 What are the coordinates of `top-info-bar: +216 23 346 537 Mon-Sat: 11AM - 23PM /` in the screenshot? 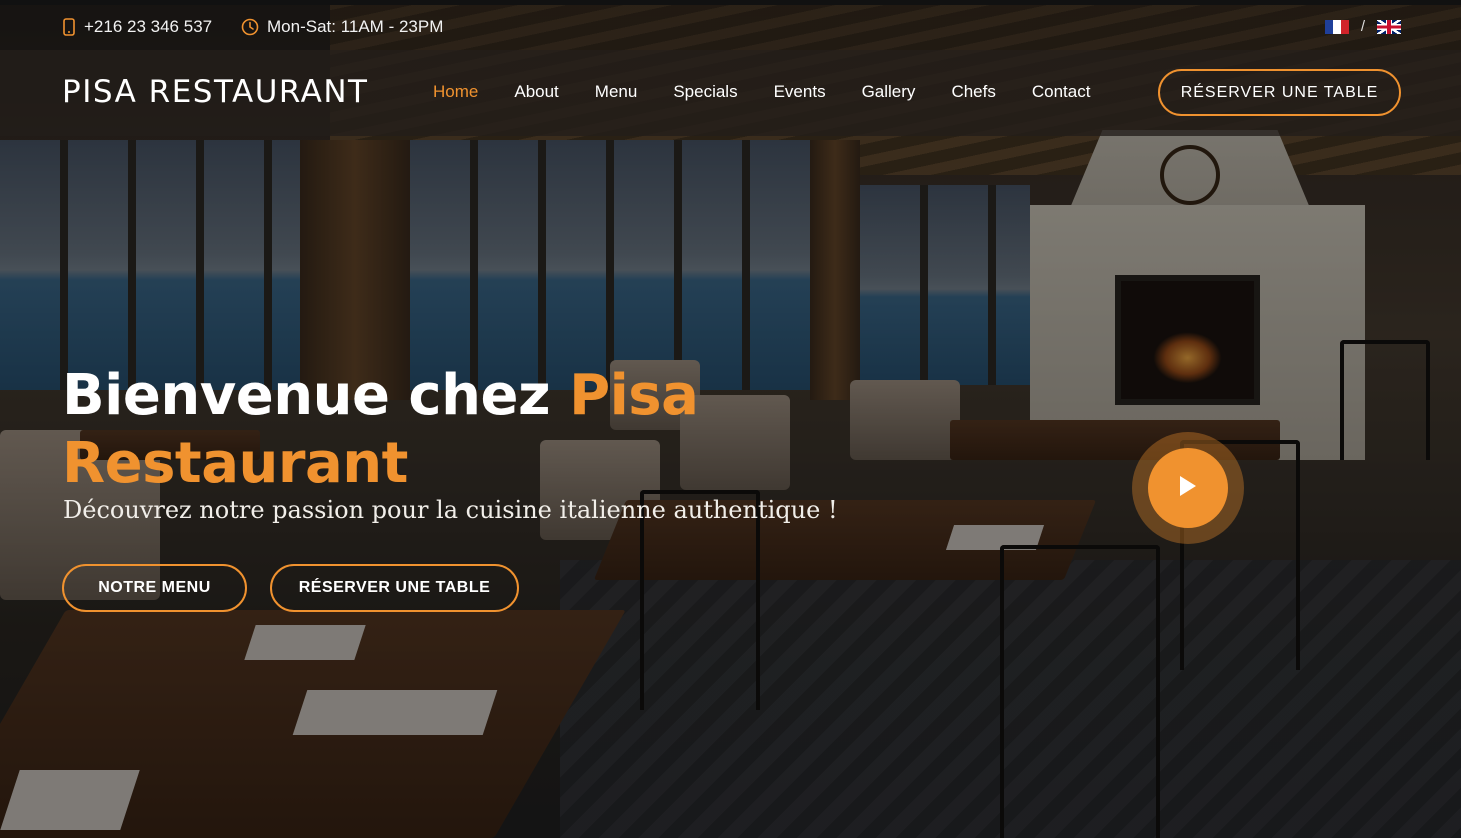 It's located at (730, 25).